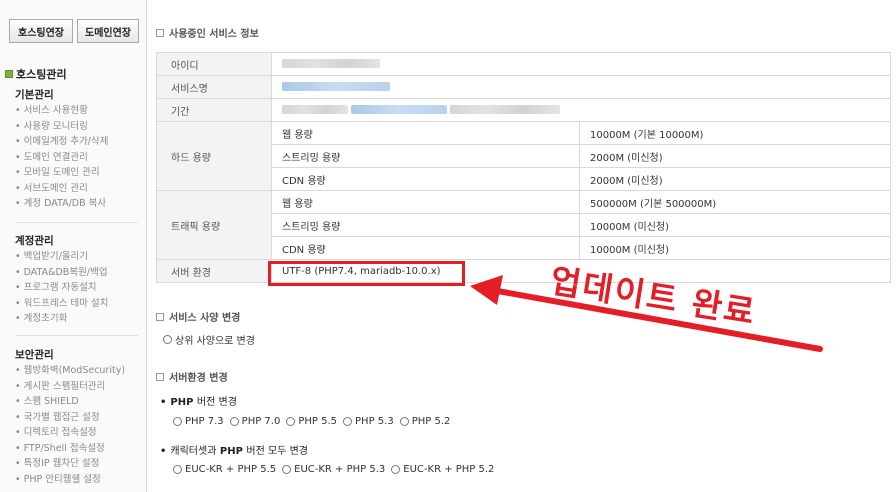 The height and width of the screenshot is (492, 896). What do you see at coordinates (198, 316) in the screenshot?
I see `spec-change-heading: 서비스 사양 변경` at bounding box center [198, 316].